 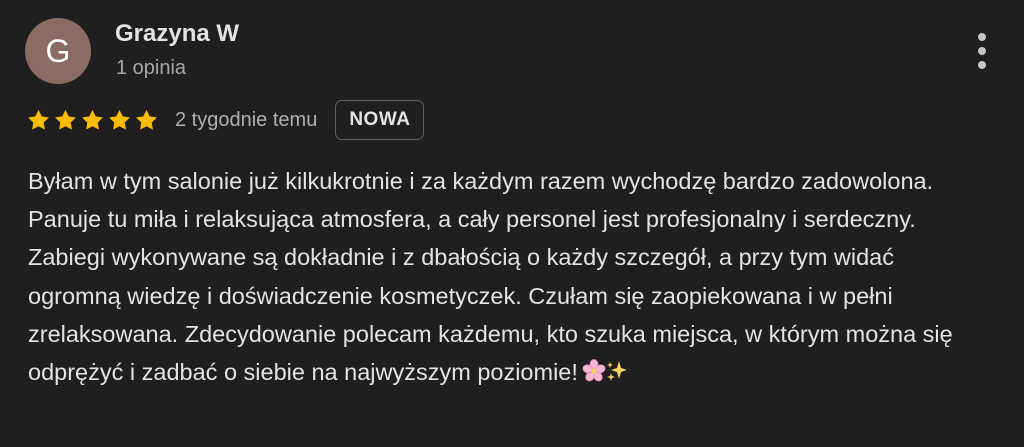 I want to click on sparkles-icon, so click(x=616, y=371).